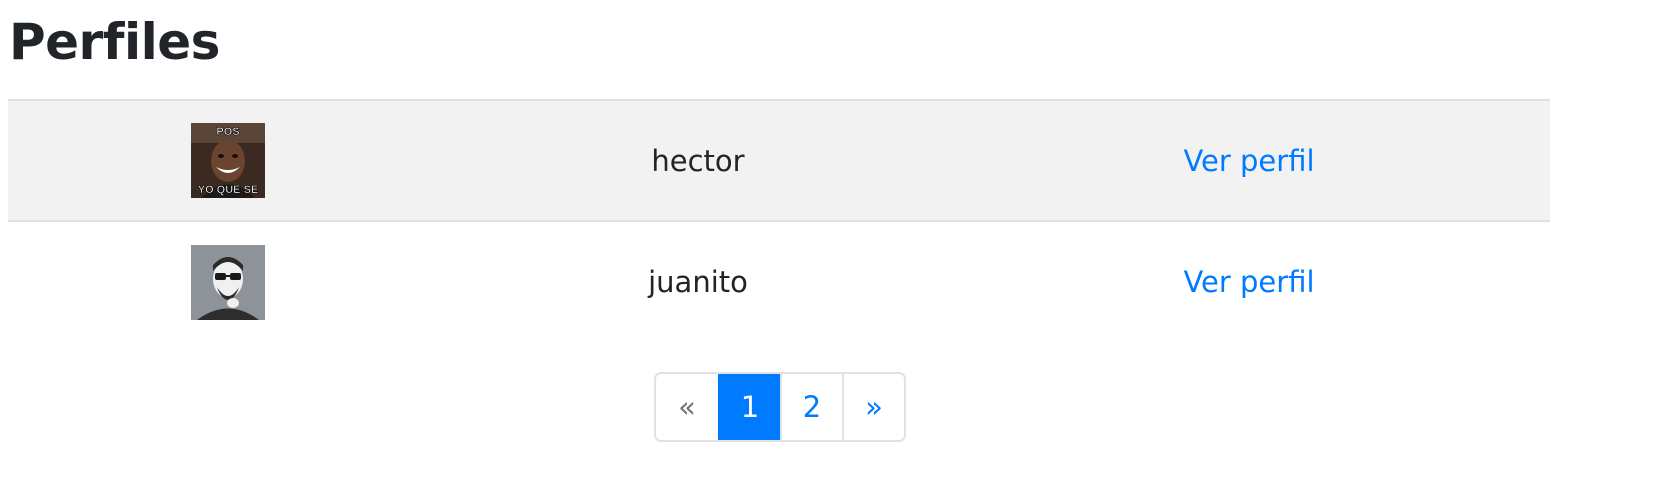 Image resolution: width=1678 pixels, height=489 pixels. What do you see at coordinates (687, 407) in the screenshot?
I see `pagination-previous: «` at bounding box center [687, 407].